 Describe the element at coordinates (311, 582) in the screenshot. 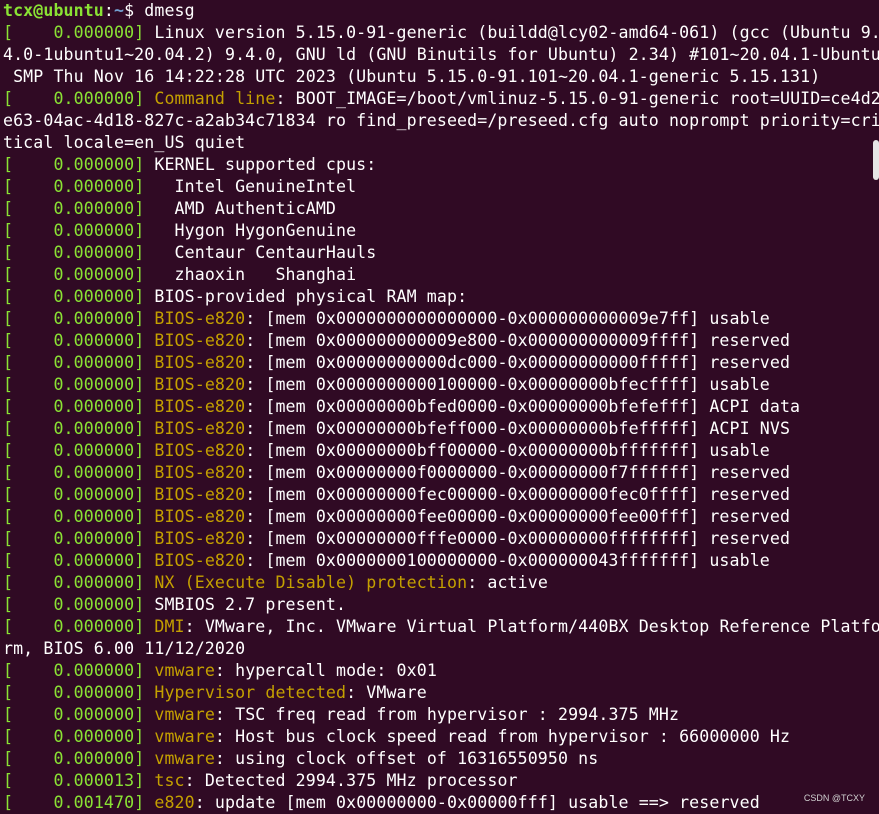

I see `log-facility: NX (Execute Disable) protection` at that location.